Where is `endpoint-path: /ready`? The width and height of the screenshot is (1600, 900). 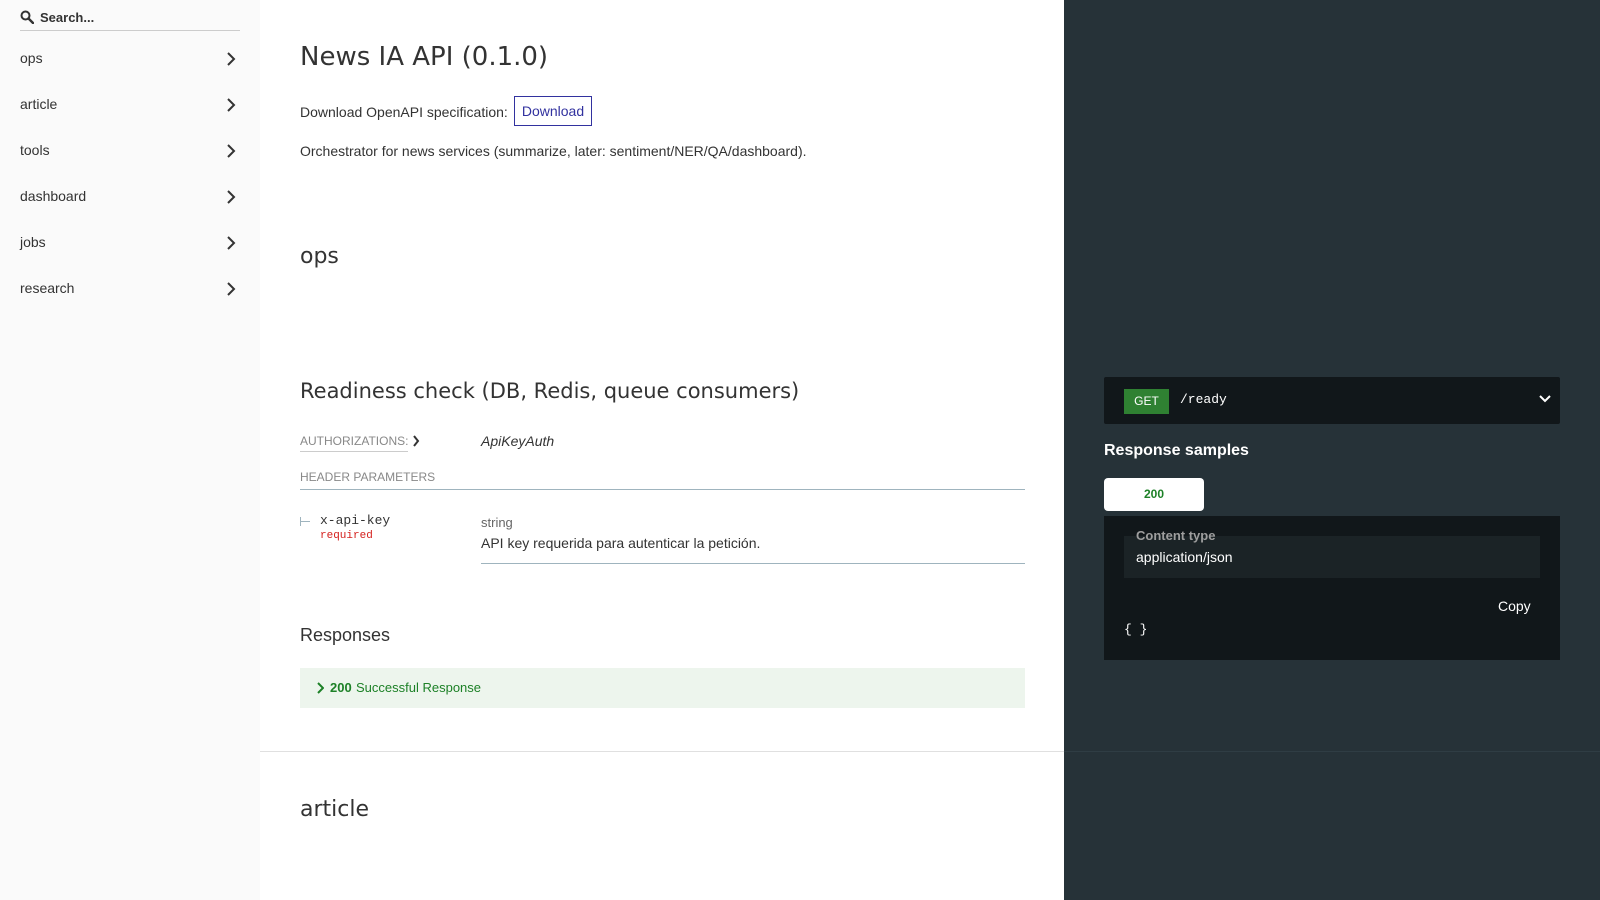
endpoint-path: /ready is located at coordinates (1203, 399).